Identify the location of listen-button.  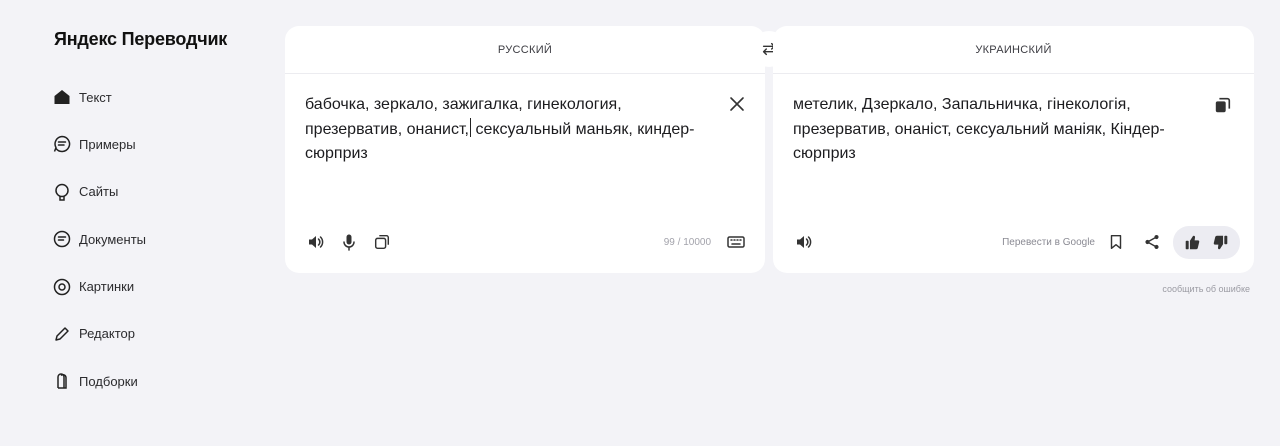
(316, 242).